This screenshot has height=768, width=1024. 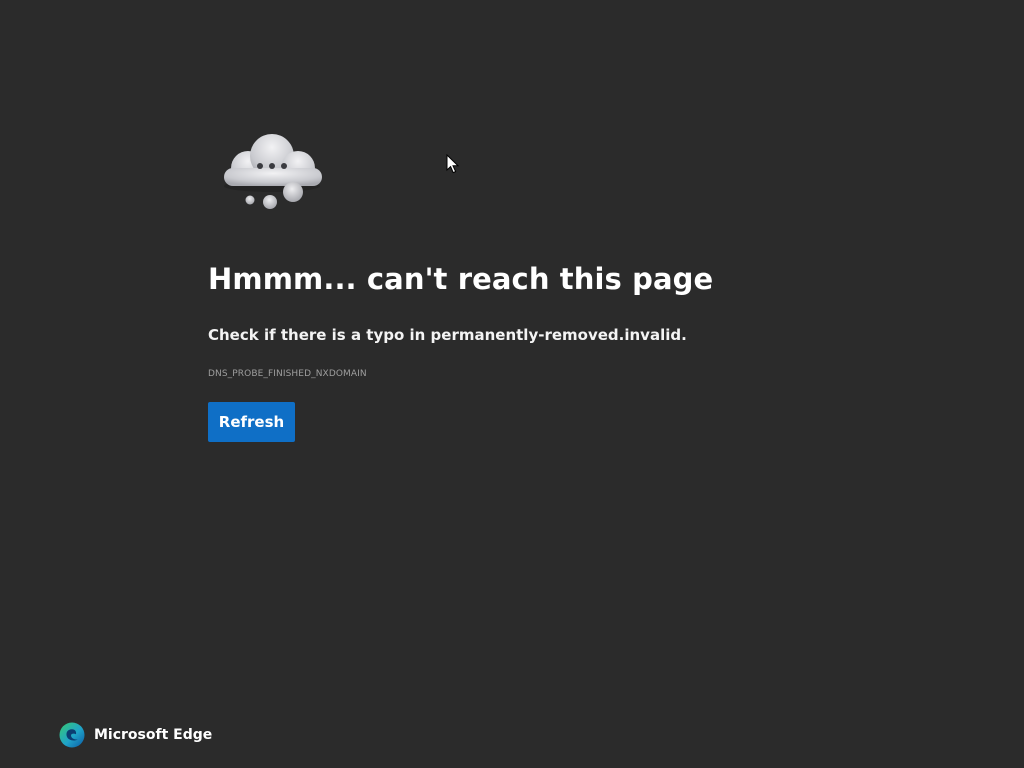 I want to click on cloud-thinking-icon, so click(x=273, y=171).